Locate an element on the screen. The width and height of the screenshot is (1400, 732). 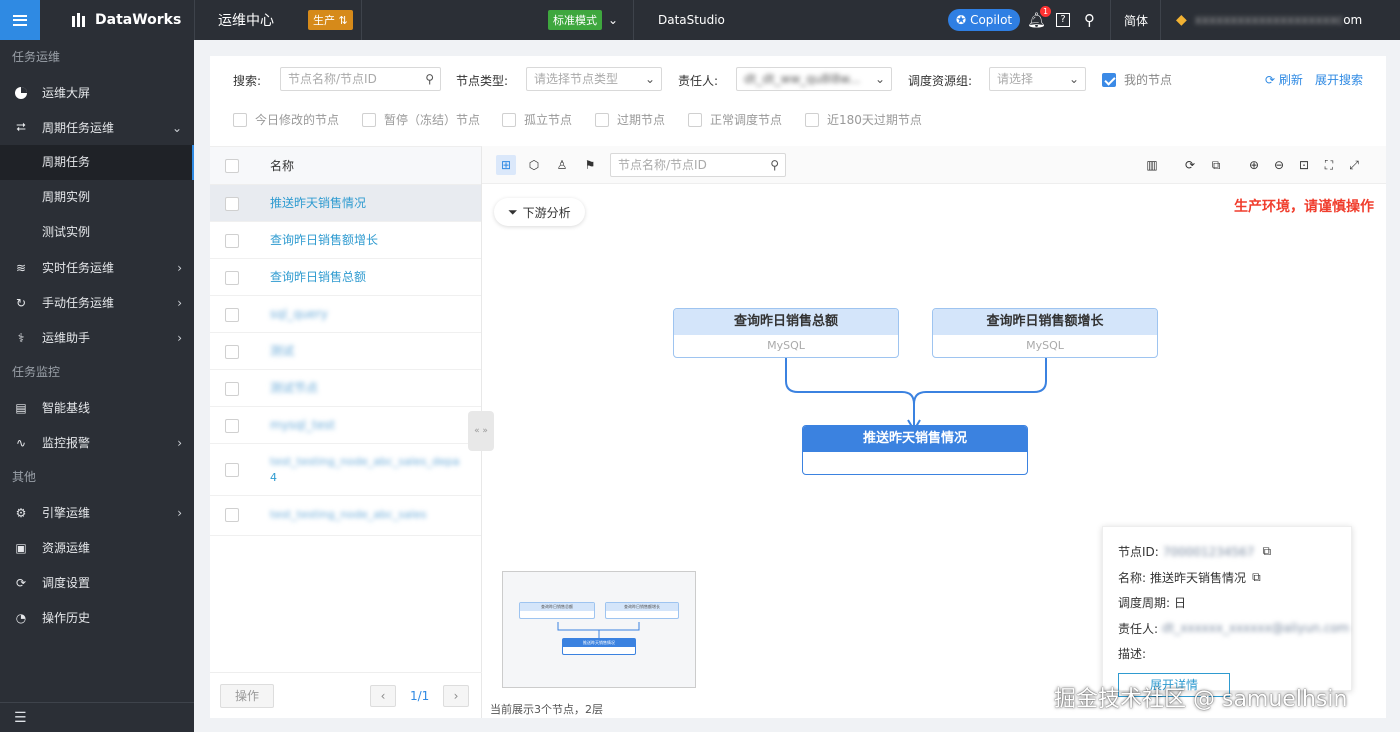
check-normal: 正常调度节点 is located at coordinates (746, 119).